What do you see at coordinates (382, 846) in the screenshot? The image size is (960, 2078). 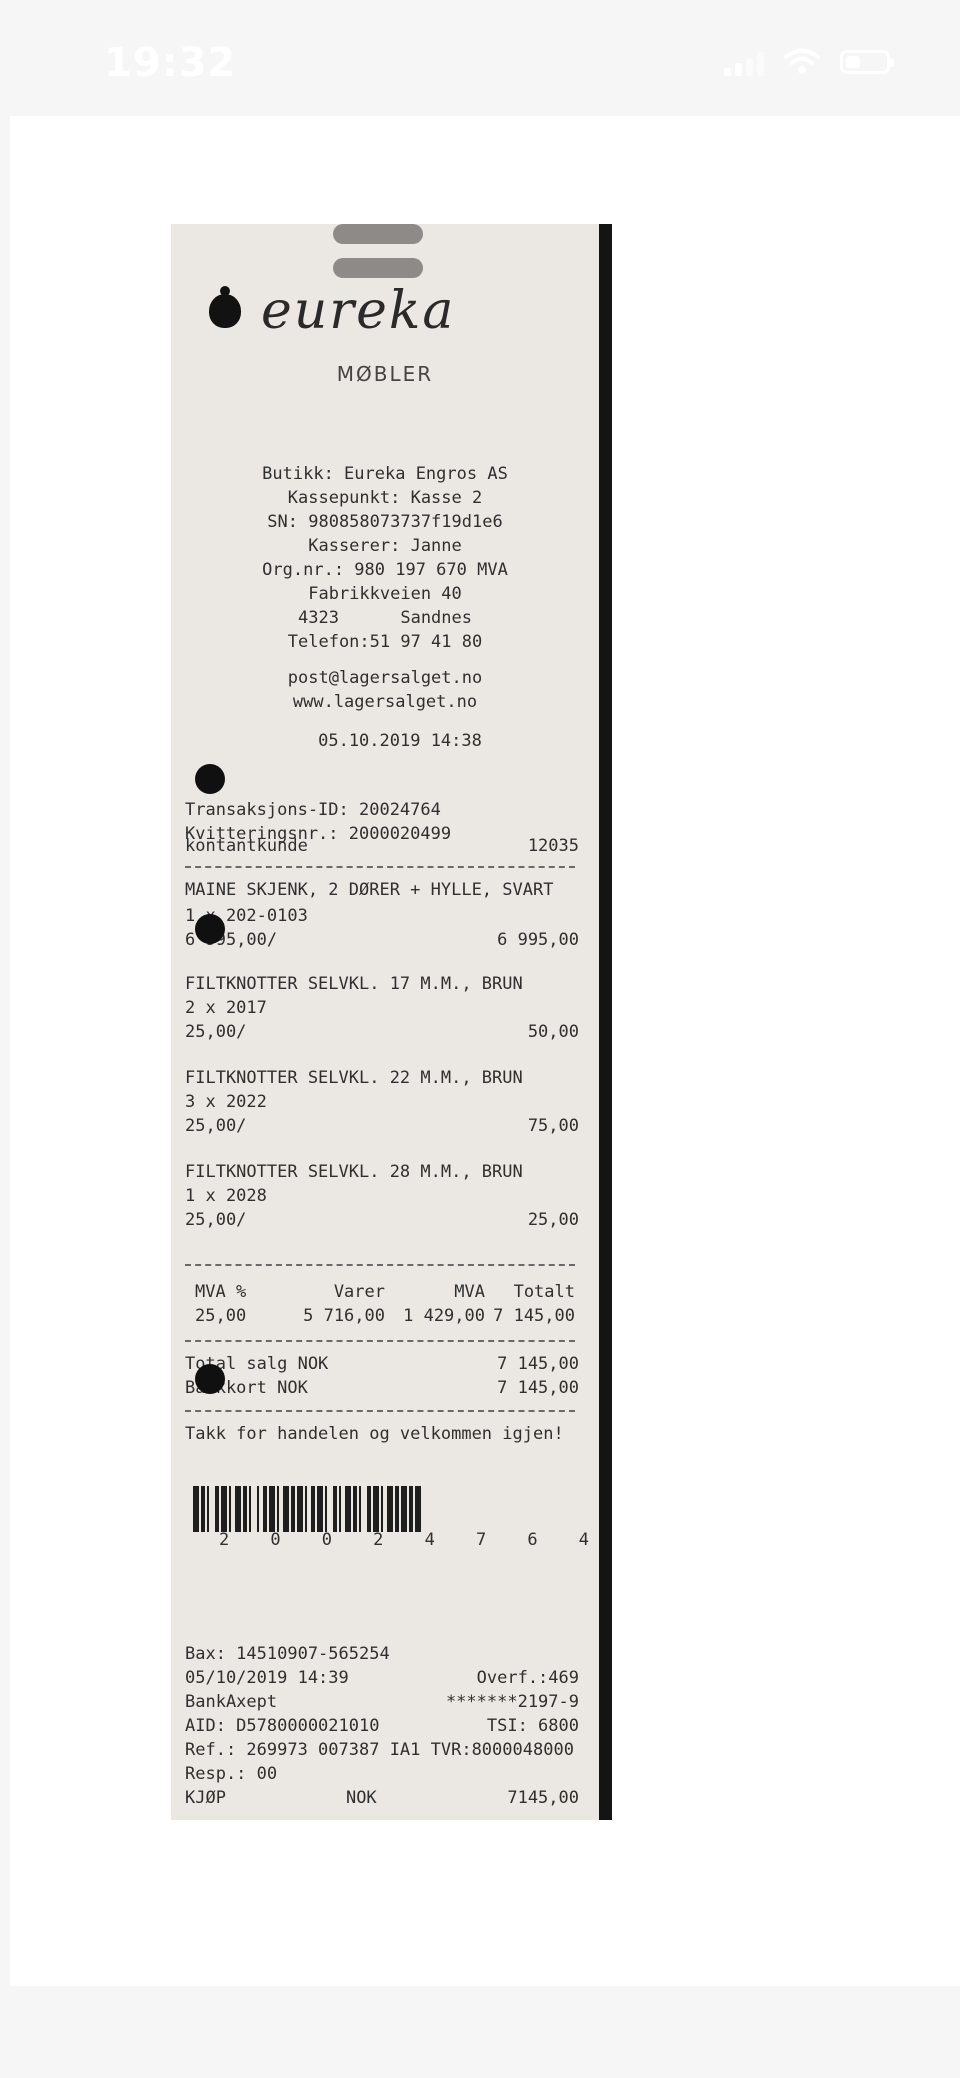 I see `customer-row: kontantkunde 12035` at bounding box center [382, 846].